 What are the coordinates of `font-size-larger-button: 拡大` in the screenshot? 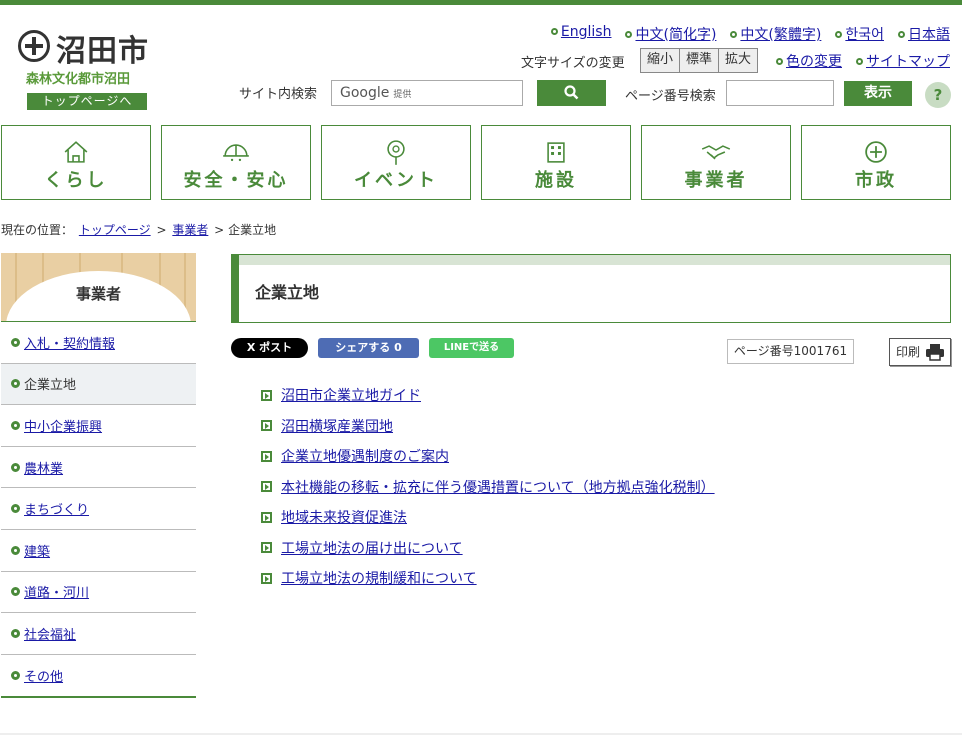 It's located at (738, 60).